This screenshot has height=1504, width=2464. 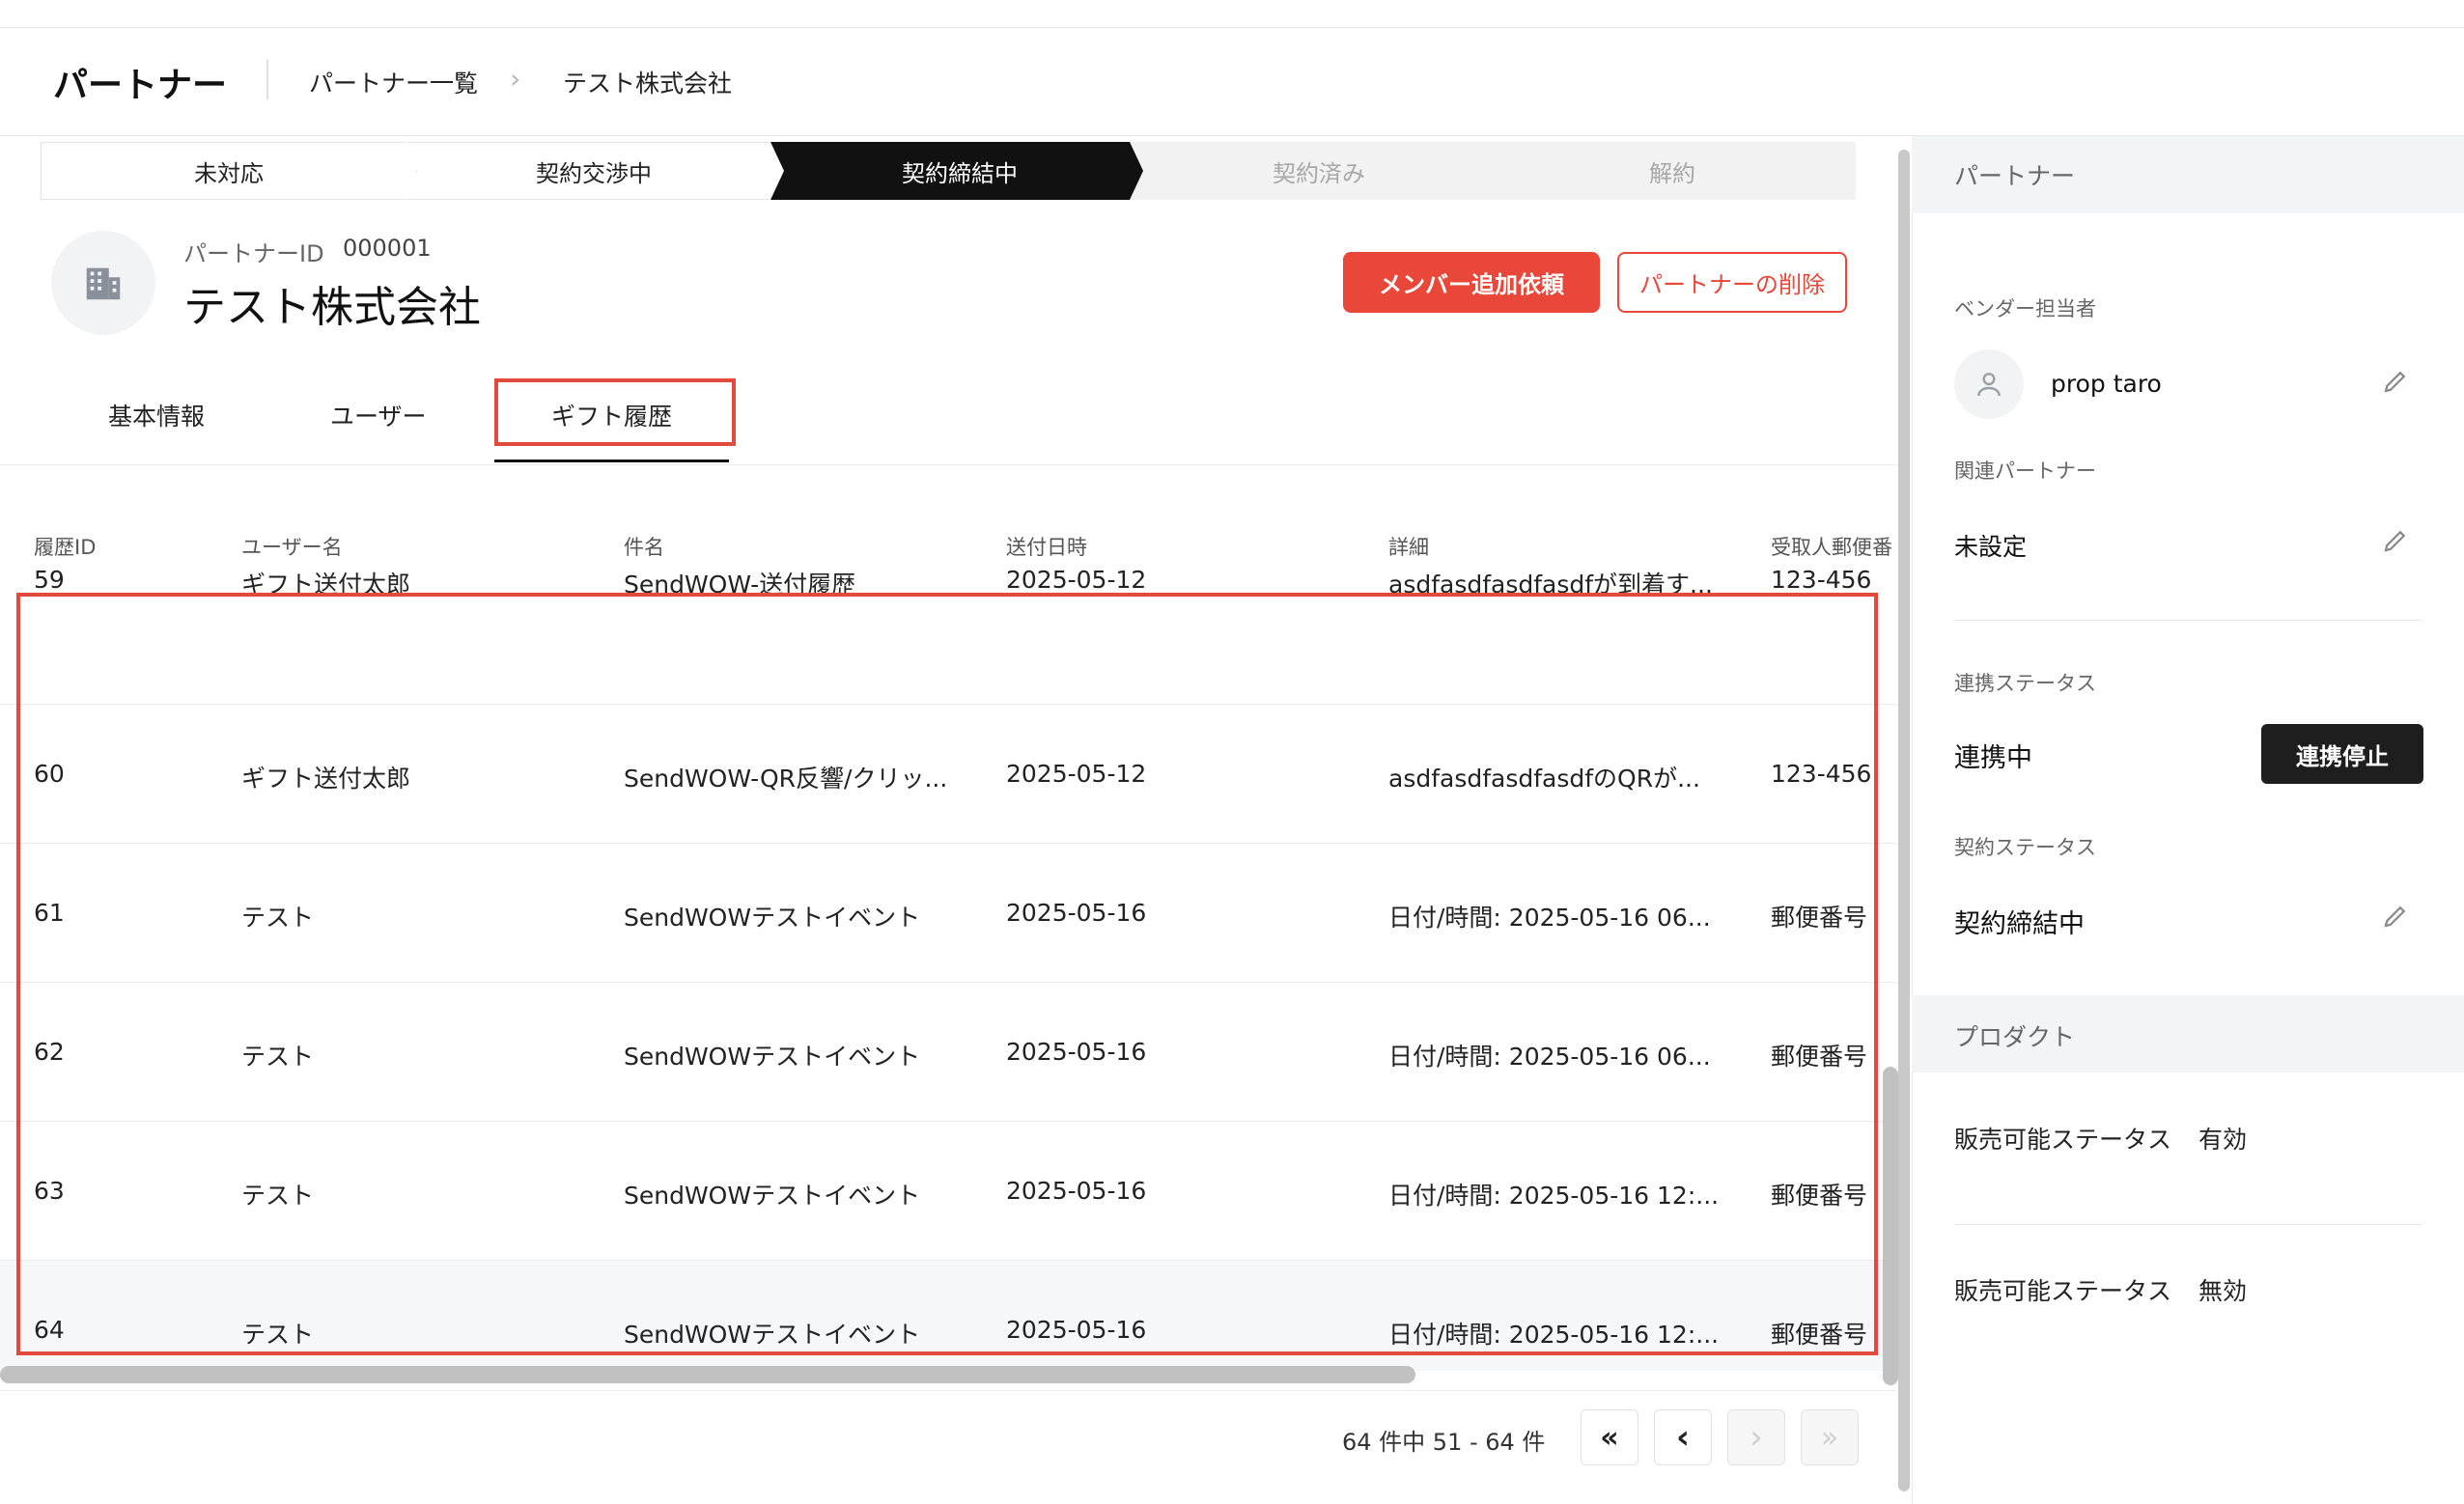 I want to click on table-vertical-scrollbar, so click(x=1891, y=1226).